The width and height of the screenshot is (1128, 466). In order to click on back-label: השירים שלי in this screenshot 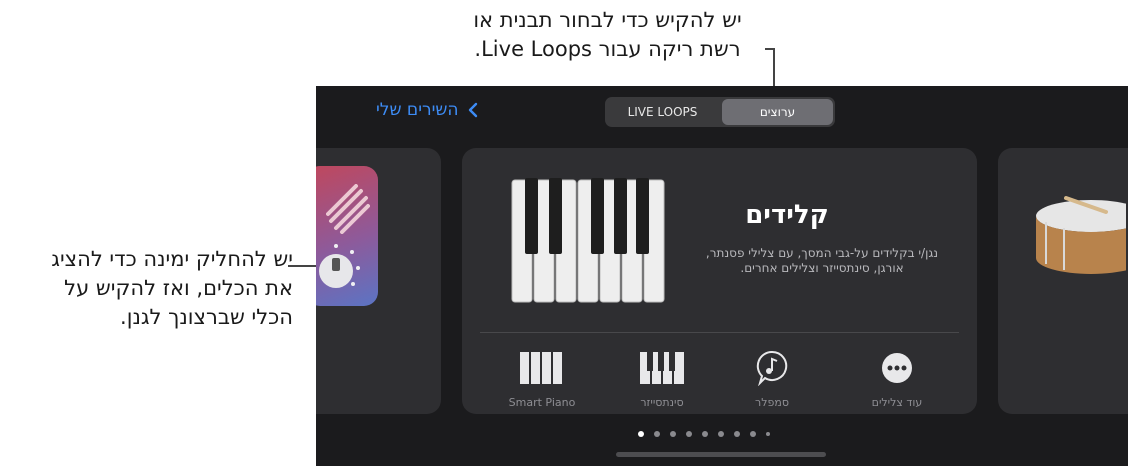, I will do `click(417, 110)`.